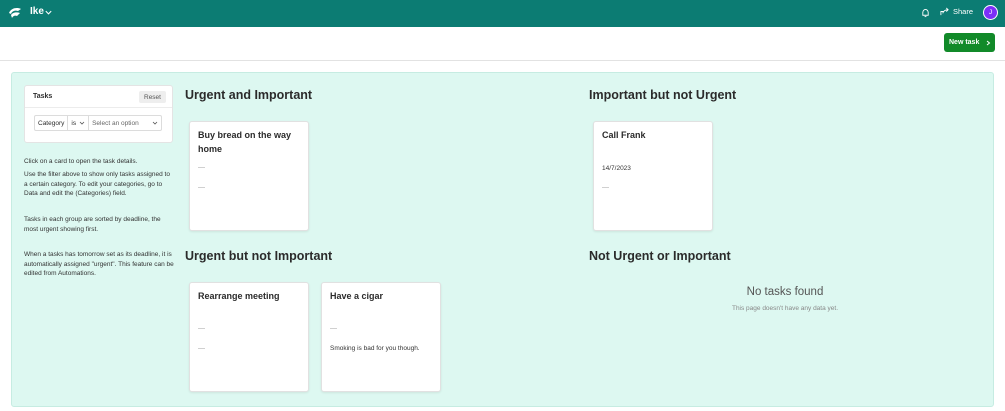 The image size is (1005, 411). Describe the element at coordinates (989, 42) in the screenshot. I see `chevron-right-icon` at that location.